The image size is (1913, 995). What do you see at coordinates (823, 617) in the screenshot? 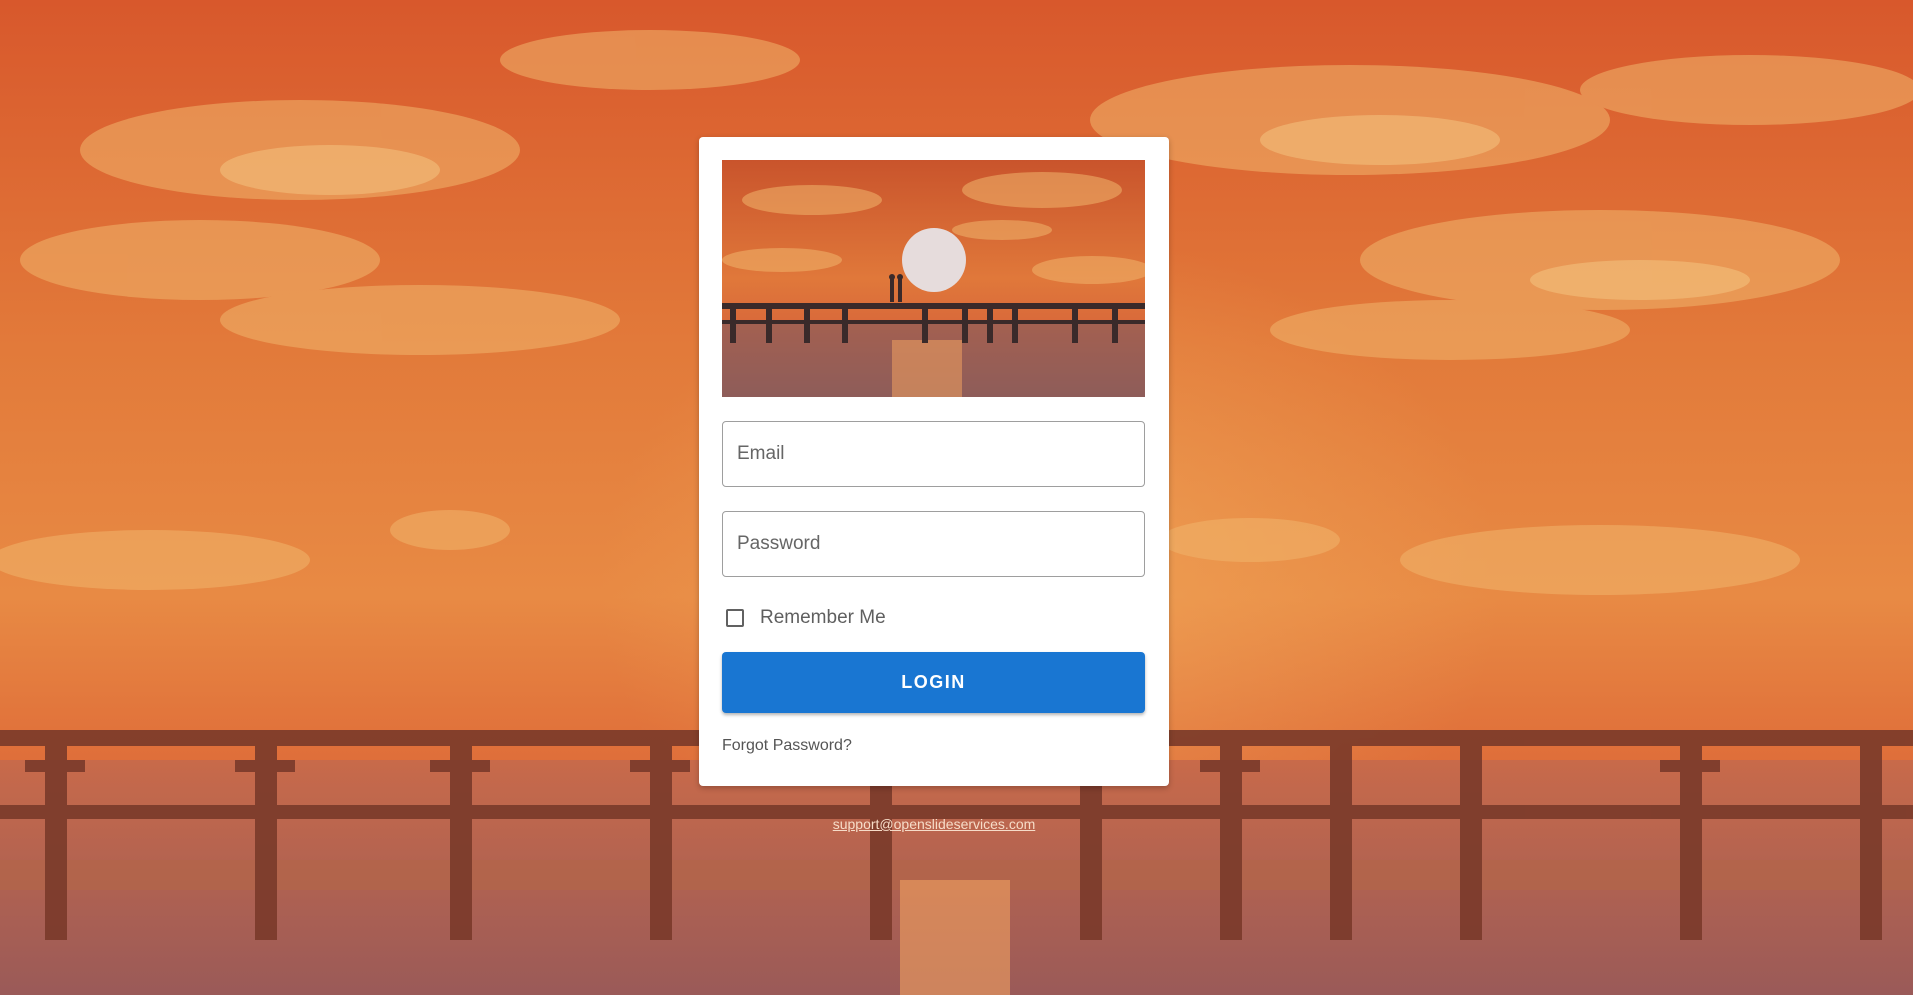
I see `remember-me-label: Remember Me` at bounding box center [823, 617].